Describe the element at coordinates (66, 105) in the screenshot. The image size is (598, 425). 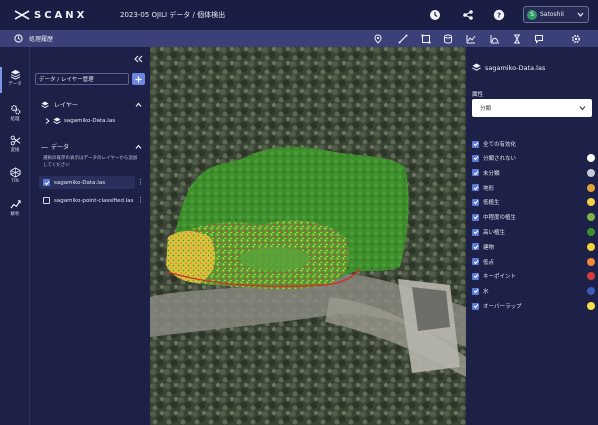
I see `layers-section-title: レイヤー` at that location.